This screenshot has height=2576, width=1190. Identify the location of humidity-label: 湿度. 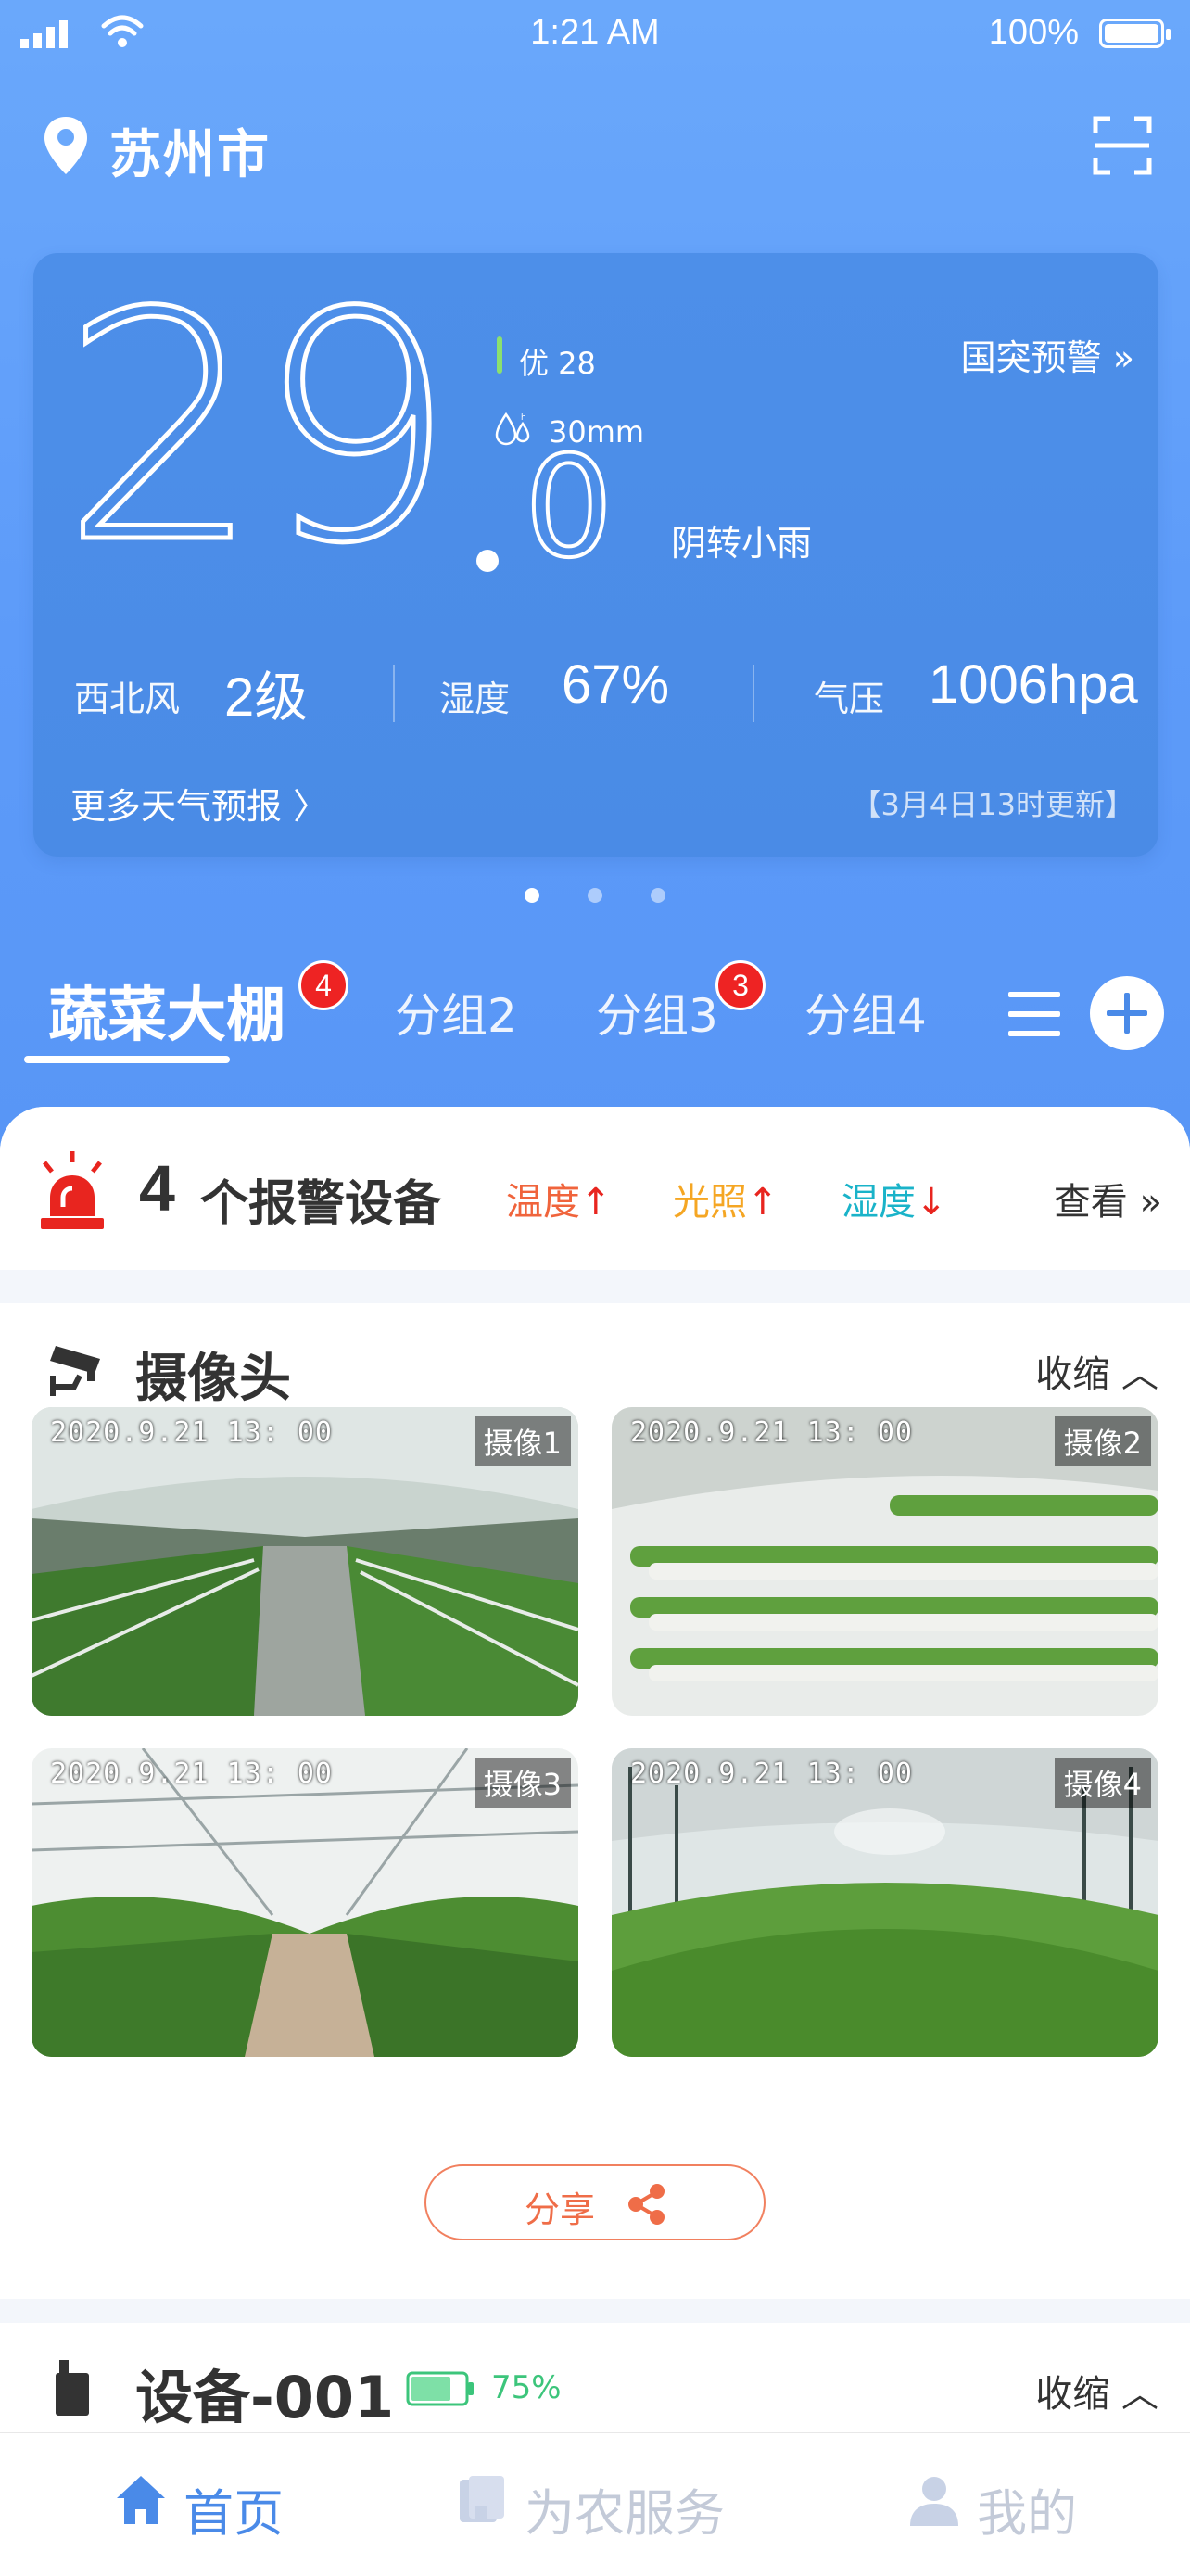
(475, 699).